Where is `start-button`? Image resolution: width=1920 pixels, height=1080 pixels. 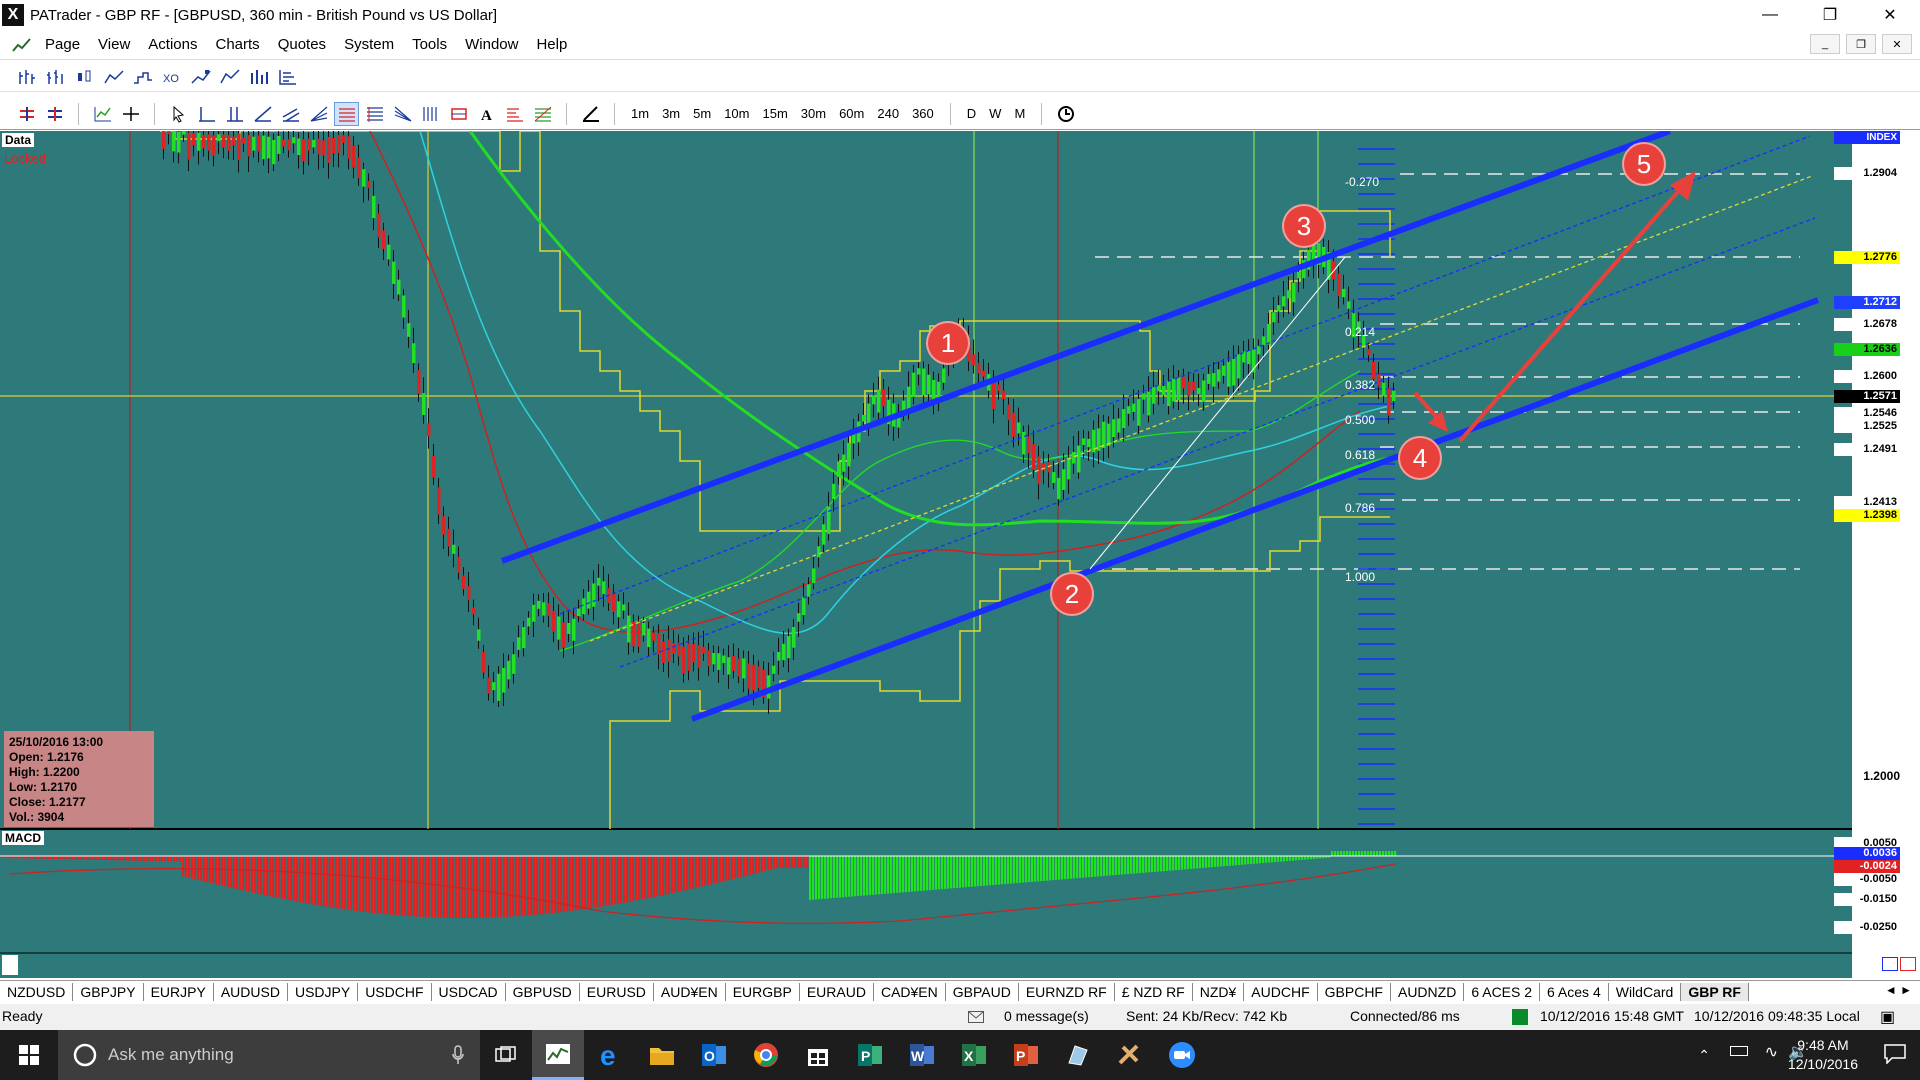
start-button is located at coordinates (29, 1055).